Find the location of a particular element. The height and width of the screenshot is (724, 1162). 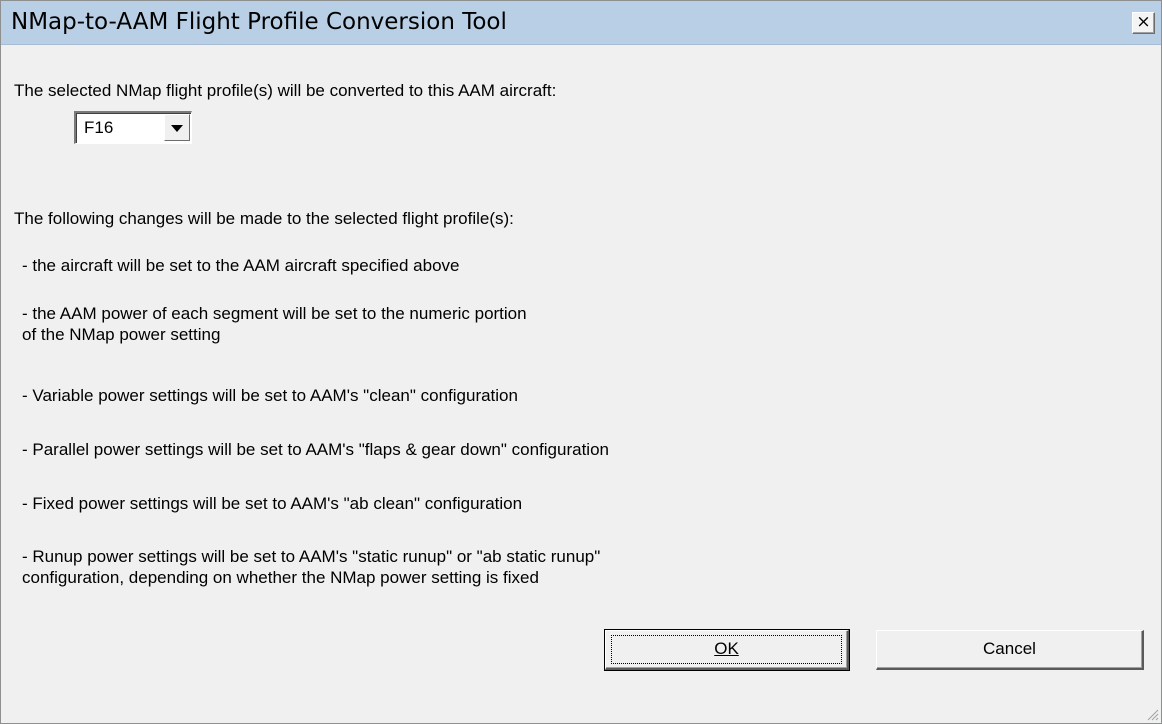

ok-button-label: OK is located at coordinates (726, 648).